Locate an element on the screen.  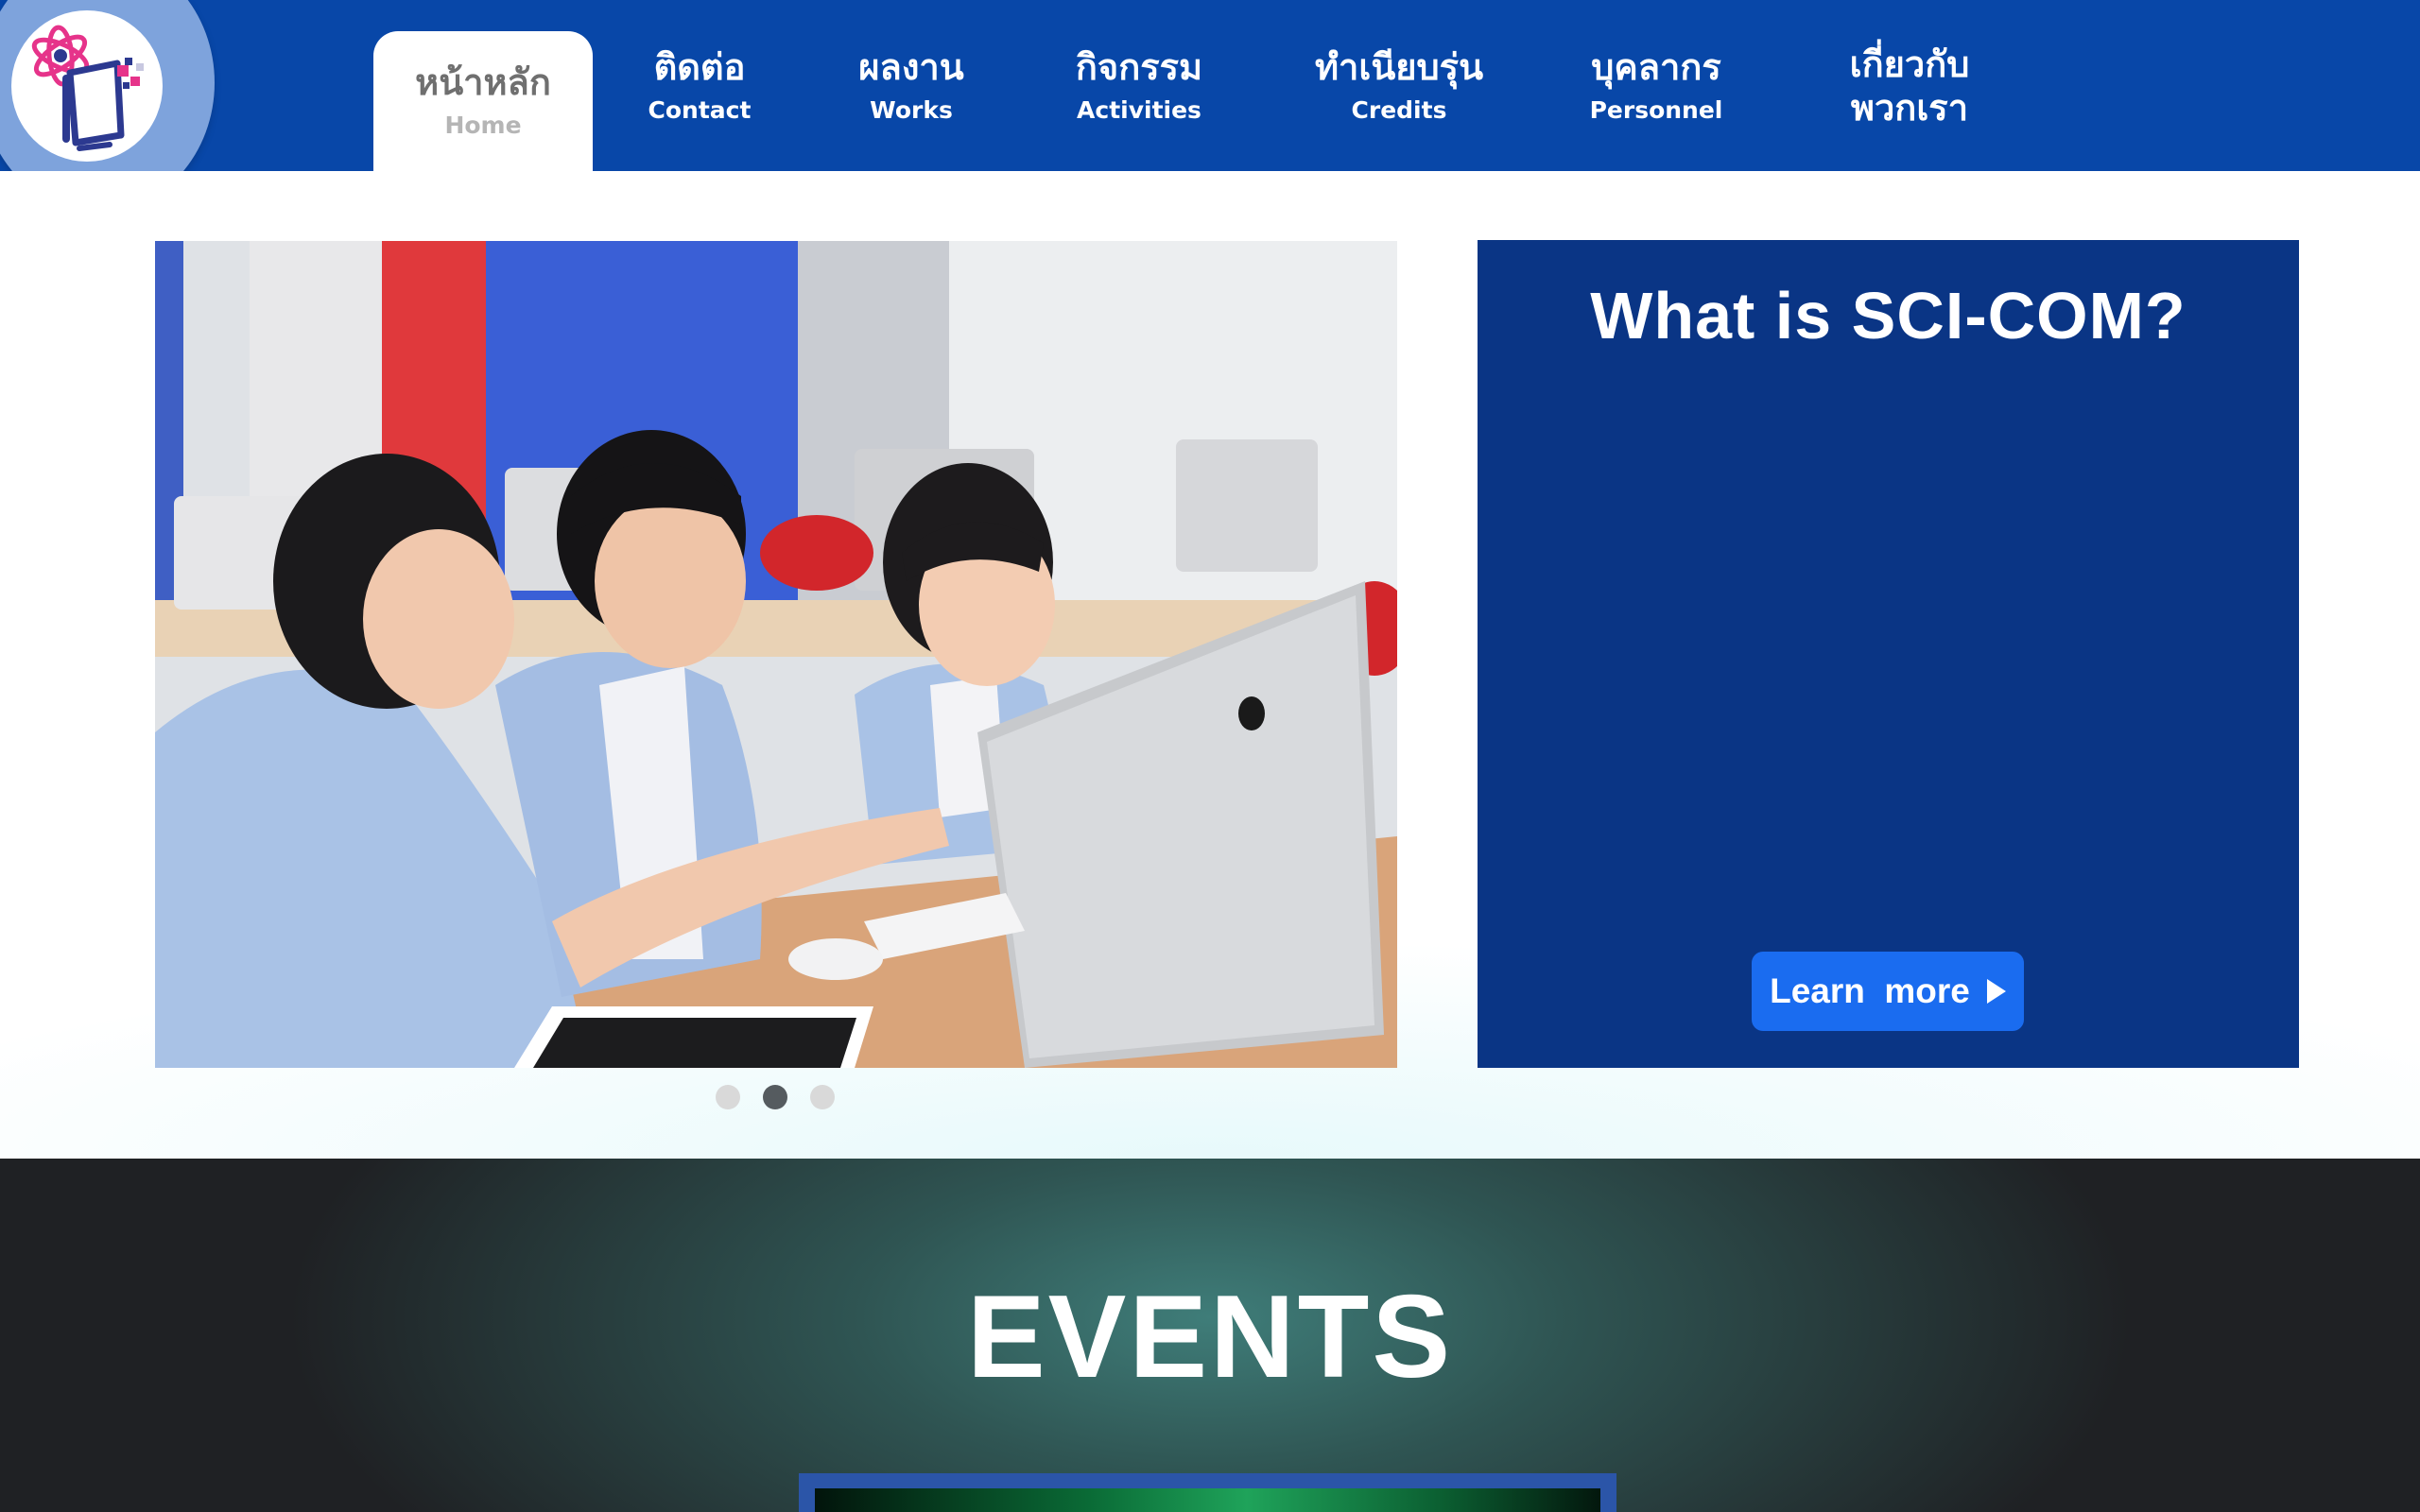
event-card-image is located at coordinates (1207, 1500).